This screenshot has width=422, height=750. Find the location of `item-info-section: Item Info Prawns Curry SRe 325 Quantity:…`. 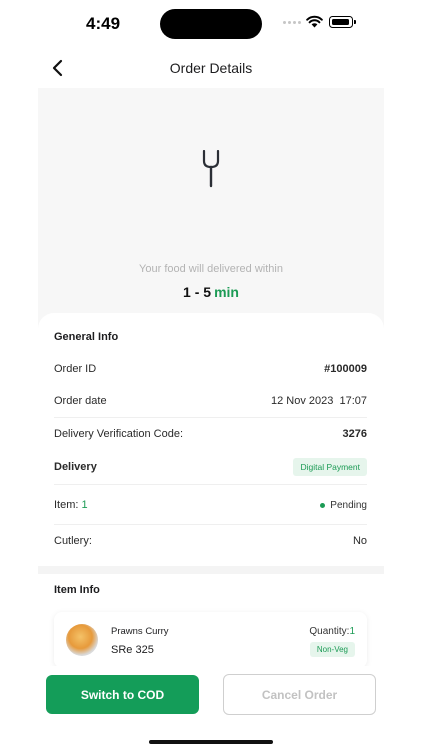

item-info-section: Item Info Prawns Curry SRe 325 Quantity:… is located at coordinates (211, 621).